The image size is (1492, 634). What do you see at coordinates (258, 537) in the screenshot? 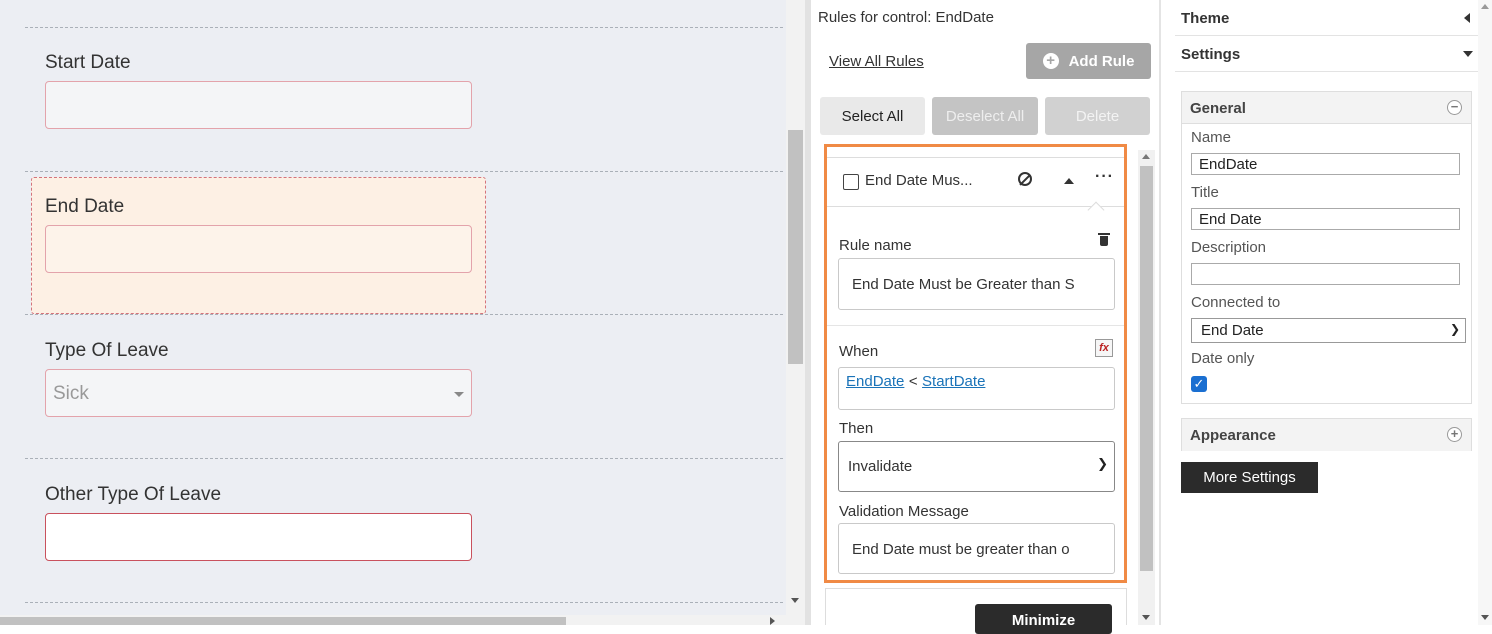
I see `other-type-of-leave-input` at bounding box center [258, 537].